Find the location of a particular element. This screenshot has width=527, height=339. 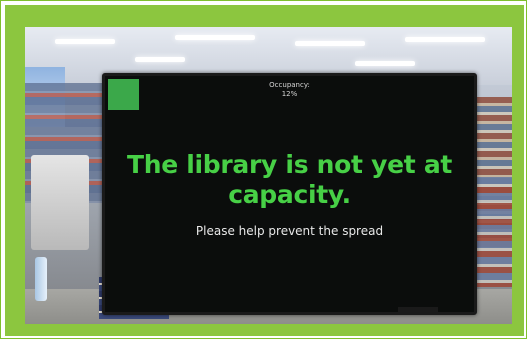

capacity-headline: The library is not yet at capacity. is located at coordinates (289, 179).